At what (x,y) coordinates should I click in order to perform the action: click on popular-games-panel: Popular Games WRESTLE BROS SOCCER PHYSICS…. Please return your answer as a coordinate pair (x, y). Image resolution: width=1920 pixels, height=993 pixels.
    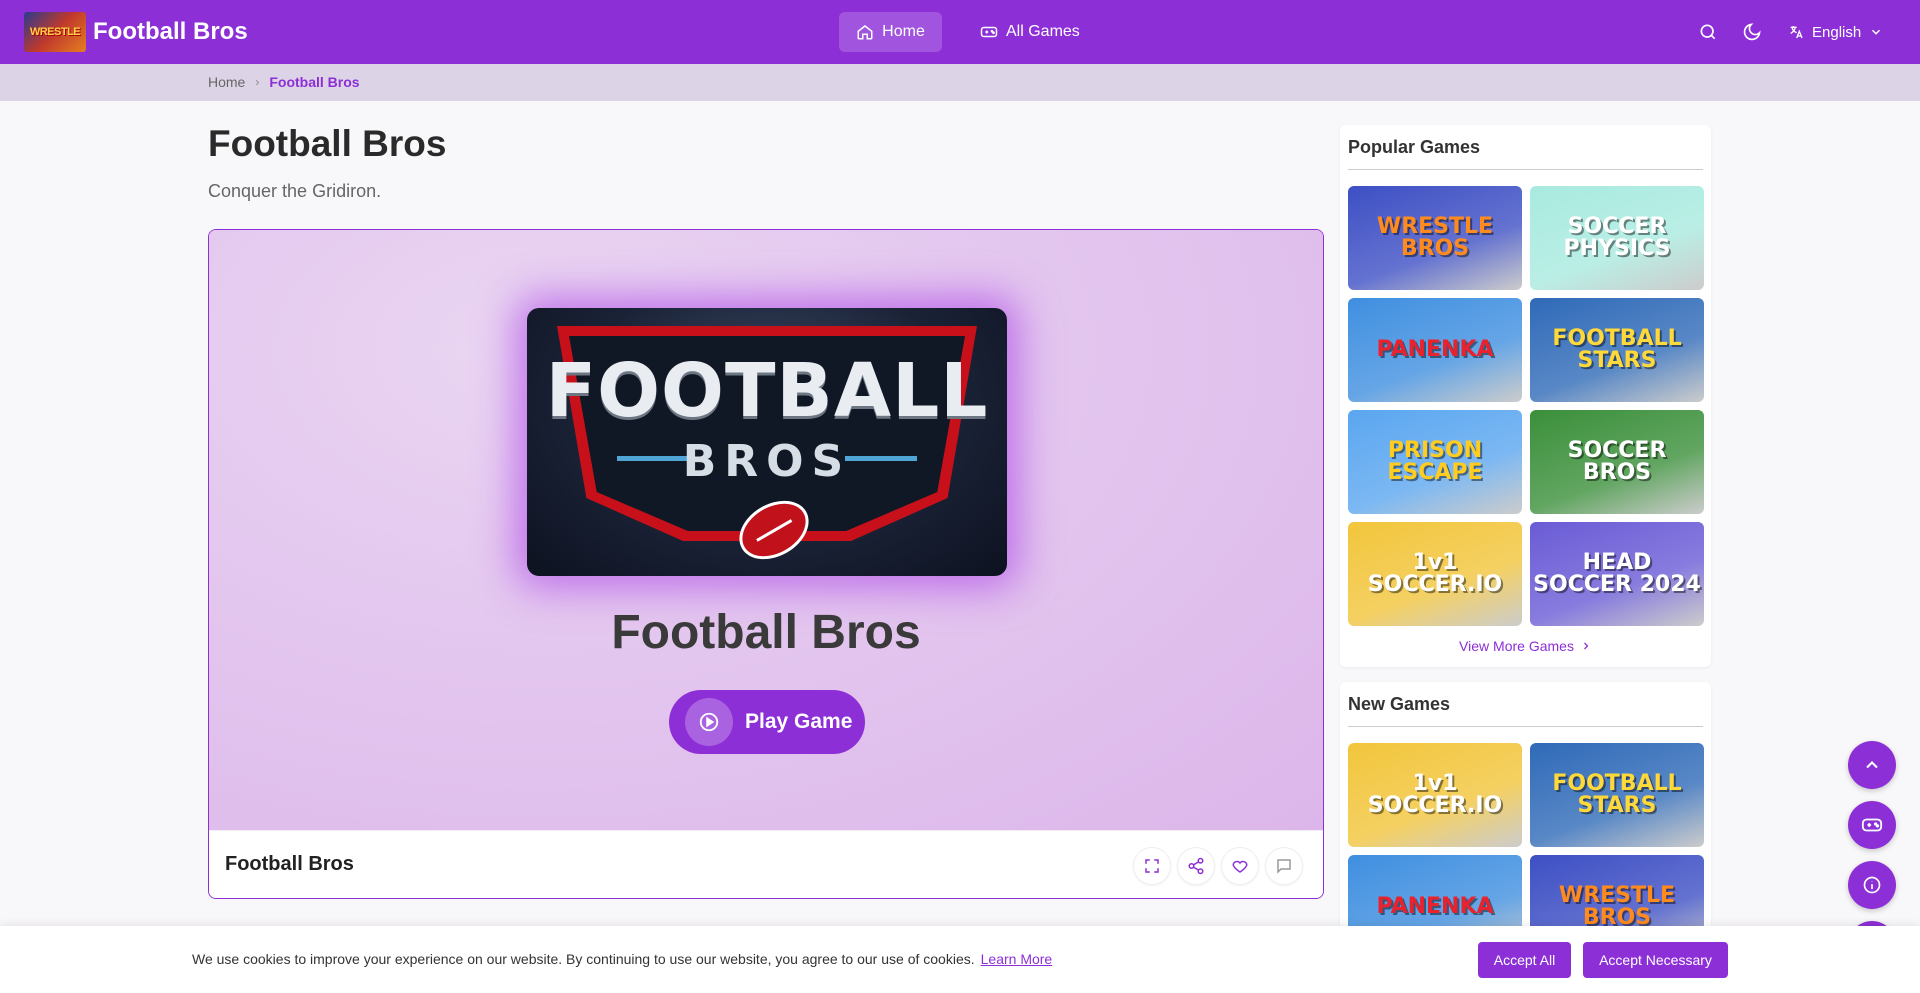
    Looking at the image, I should click on (1525, 396).